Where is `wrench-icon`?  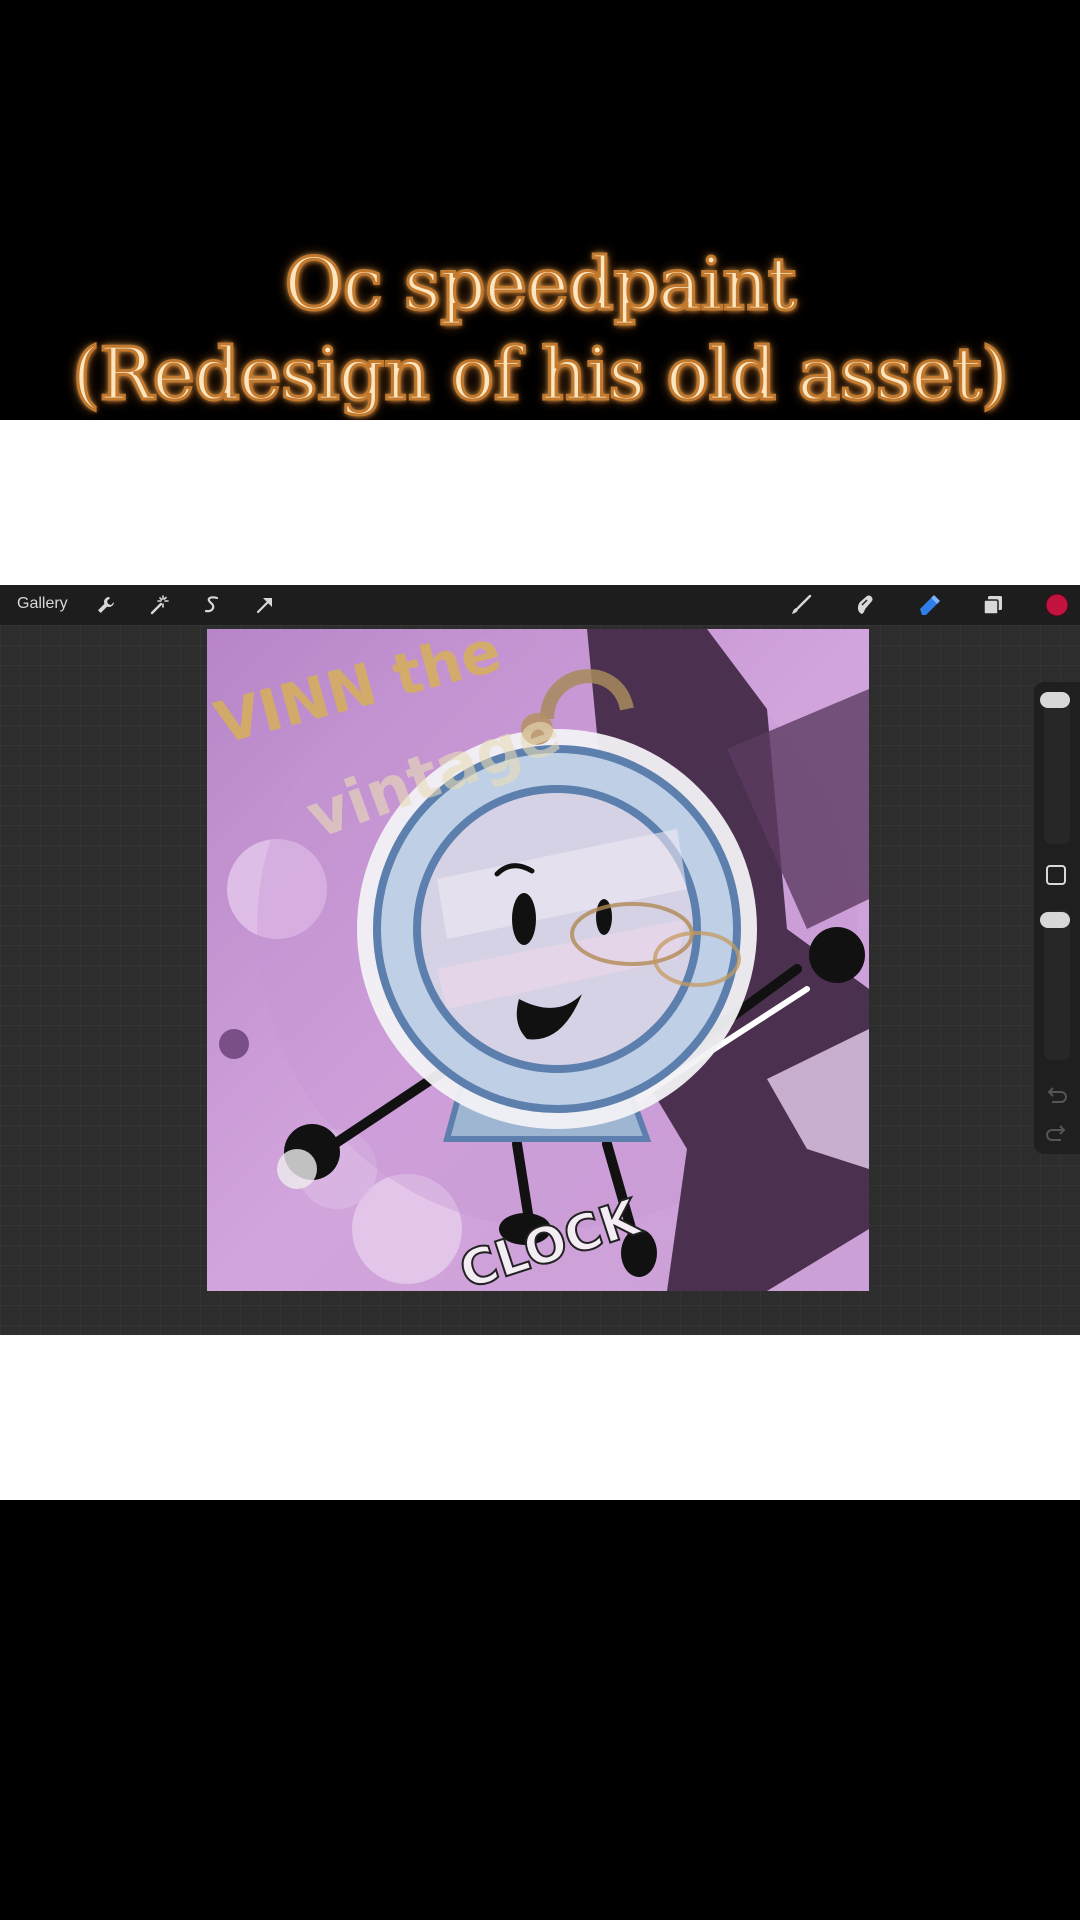 wrench-icon is located at coordinates (106, 605).